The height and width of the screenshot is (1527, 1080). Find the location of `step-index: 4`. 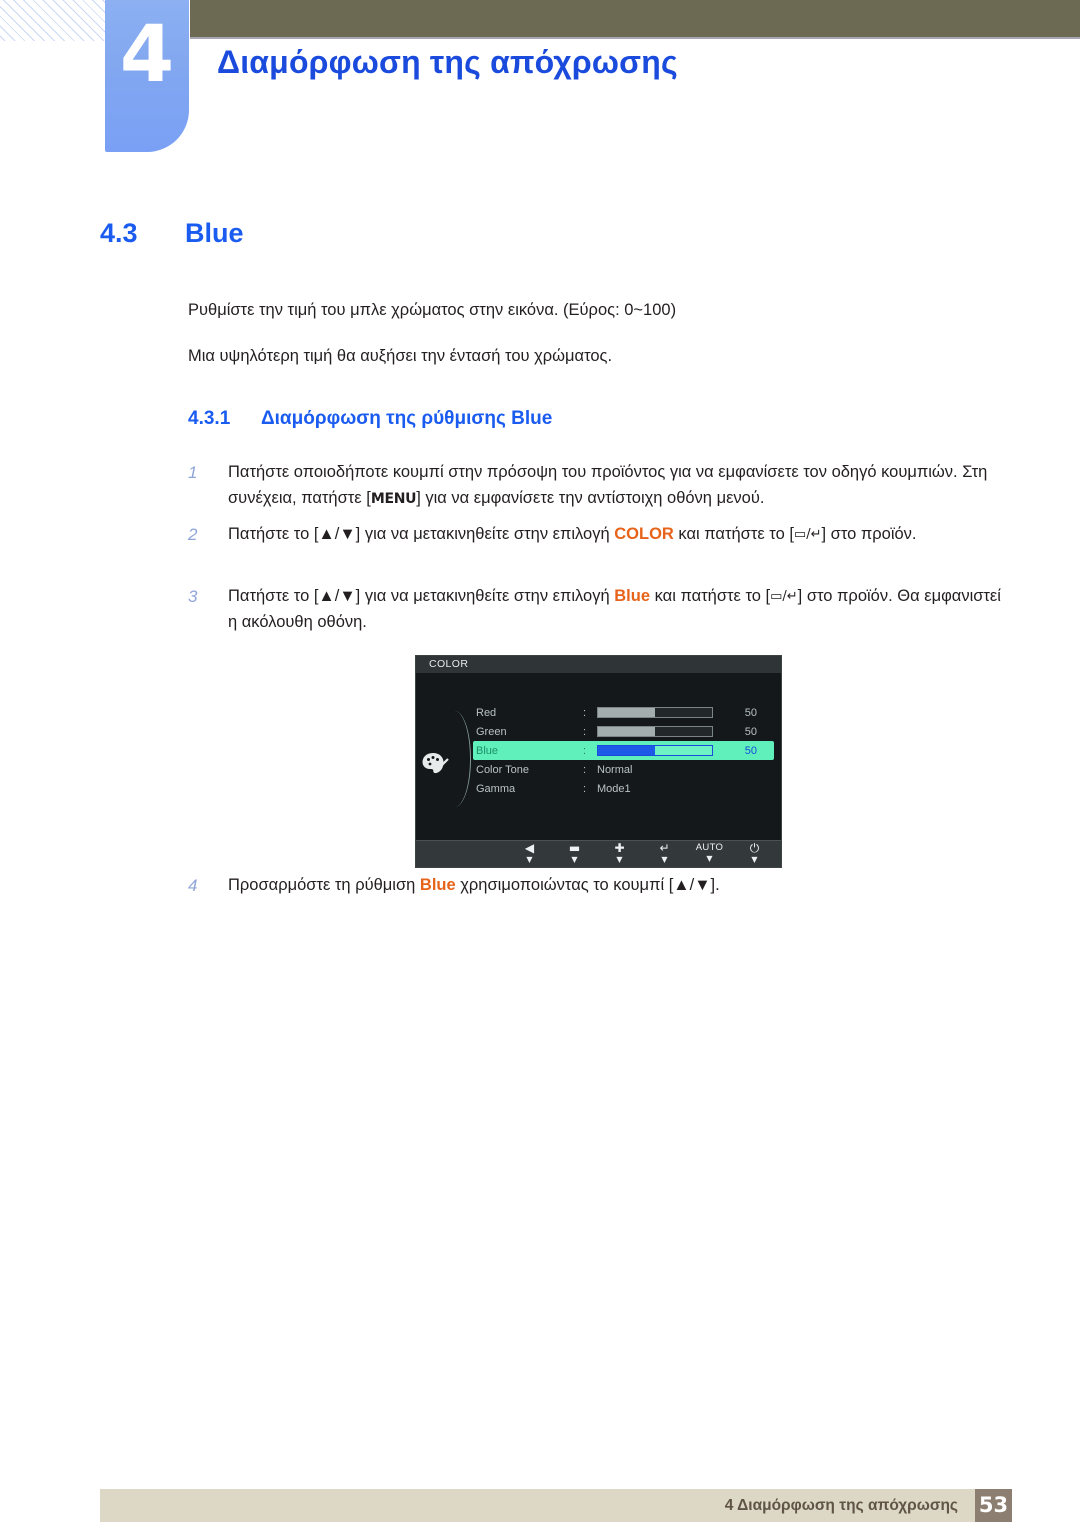

step-index: 4 is located at coordinates (193, 885).